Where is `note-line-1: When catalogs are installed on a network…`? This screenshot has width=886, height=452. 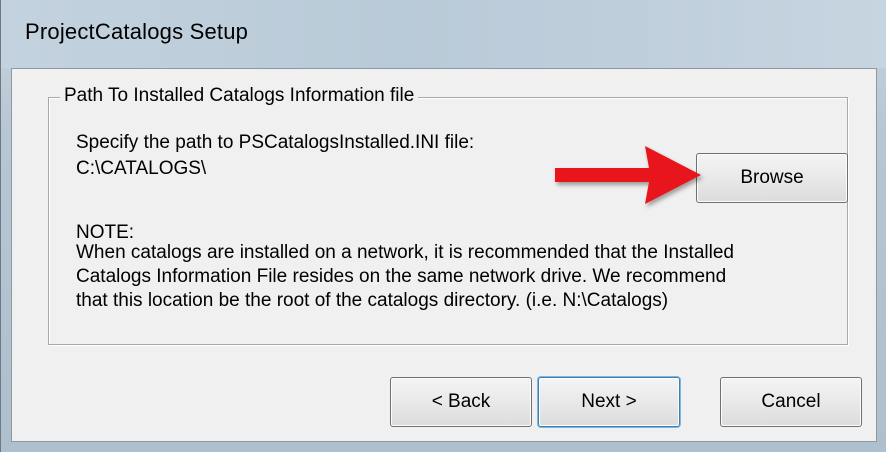 note-line-1: When catalogs are installed on a network… is located at coordinates (405, 252).